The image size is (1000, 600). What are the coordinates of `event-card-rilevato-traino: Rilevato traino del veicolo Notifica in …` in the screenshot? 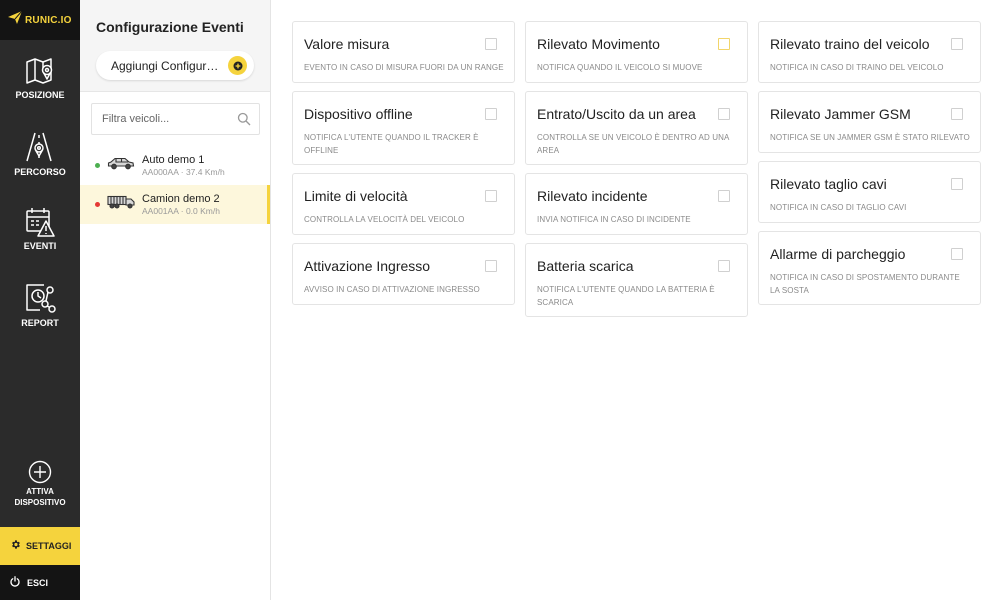 It's located at (869, 52).